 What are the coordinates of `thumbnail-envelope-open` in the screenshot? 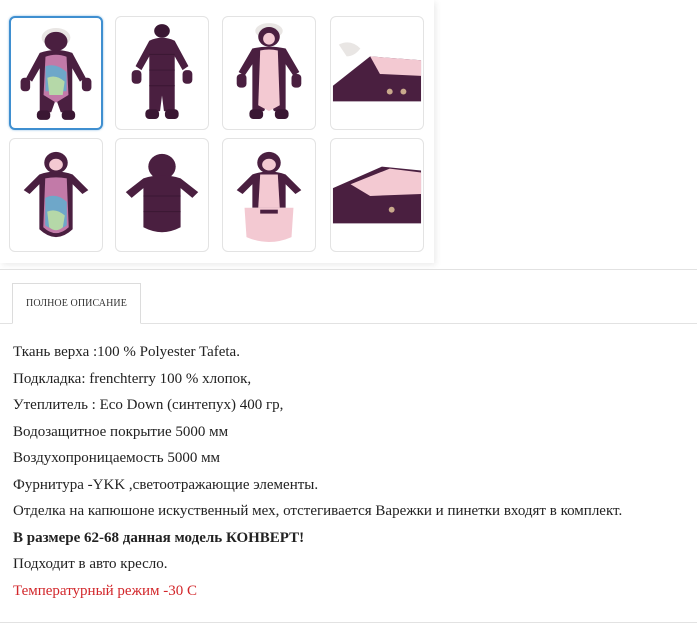 It's located at (269, 195).